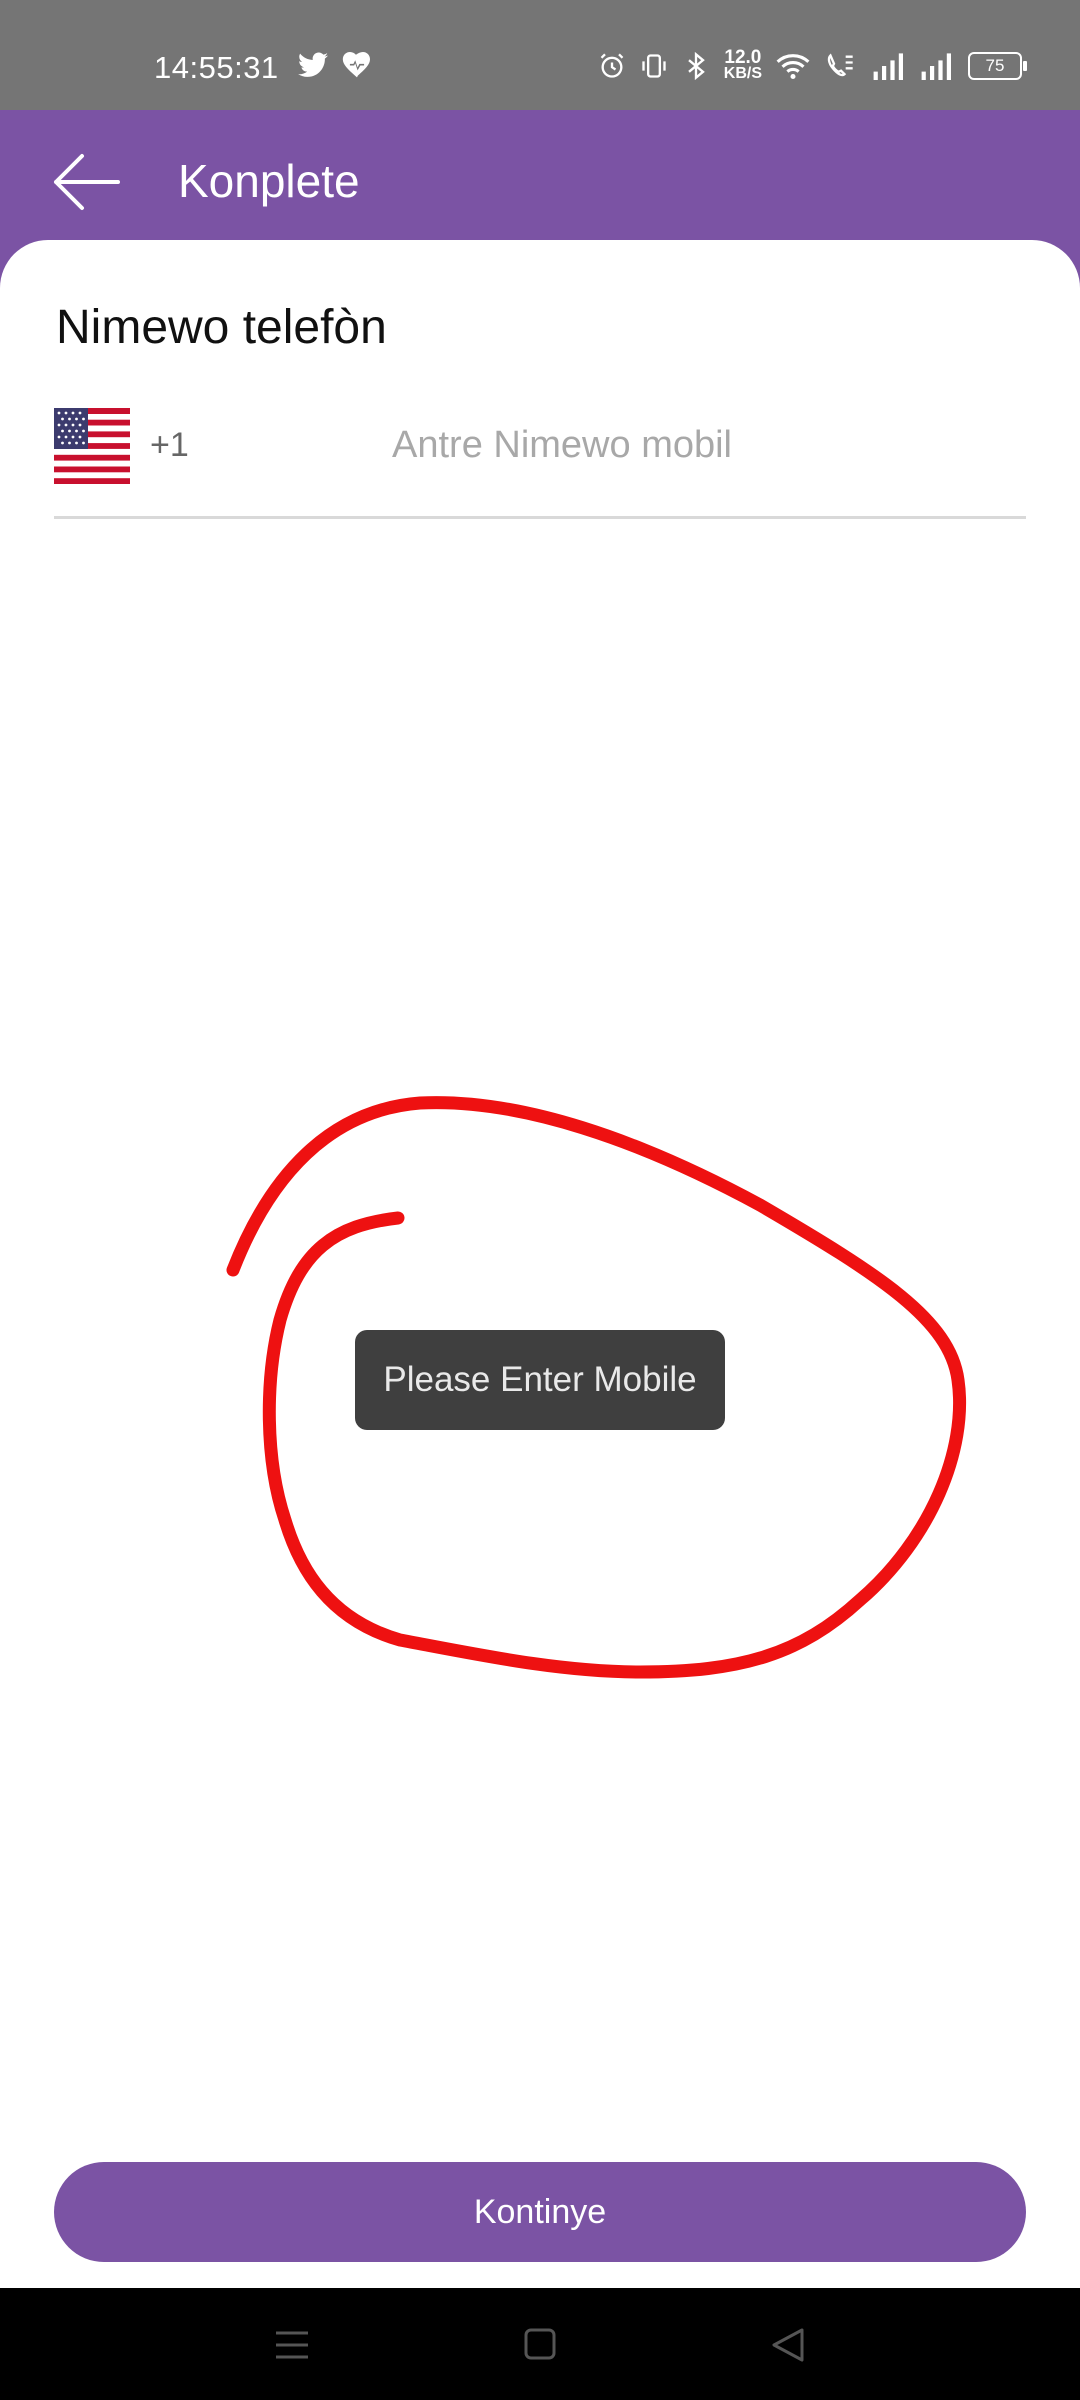 The image size is (1080, 2400). I want to click on volte-icon, so click(840, 65).